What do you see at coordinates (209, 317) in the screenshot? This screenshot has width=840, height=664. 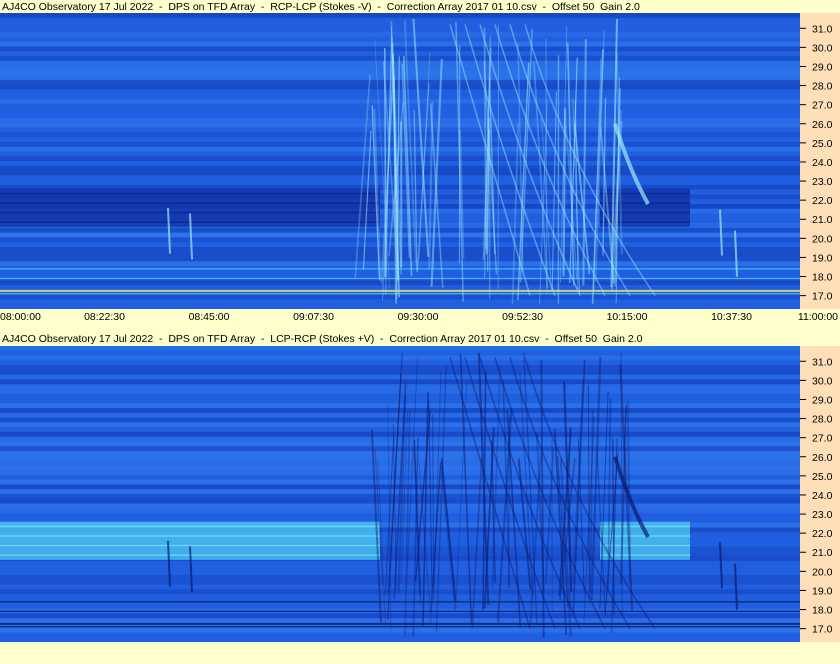 I see `time-tick-label: 08:45:00` at bounding box center [209, 317].